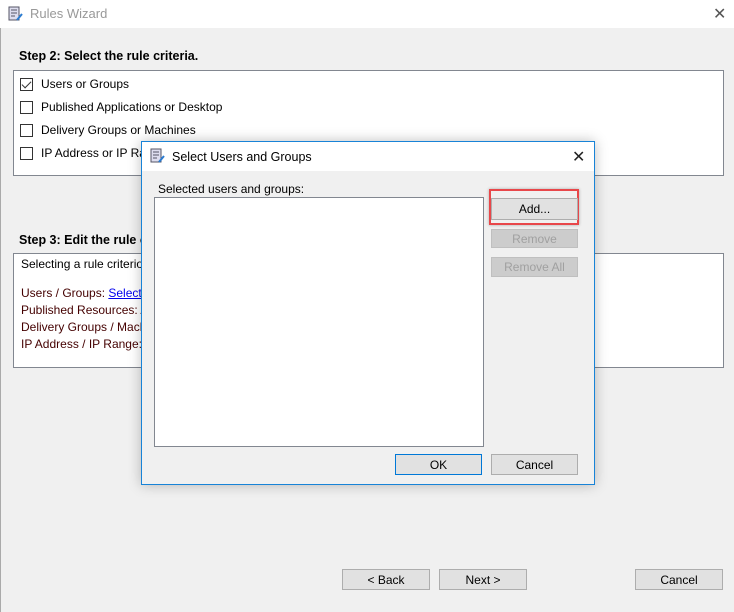 The width and height of the screenshot is (734, 612). I want to click on cancel-button: Cancel, so click(679, 579).